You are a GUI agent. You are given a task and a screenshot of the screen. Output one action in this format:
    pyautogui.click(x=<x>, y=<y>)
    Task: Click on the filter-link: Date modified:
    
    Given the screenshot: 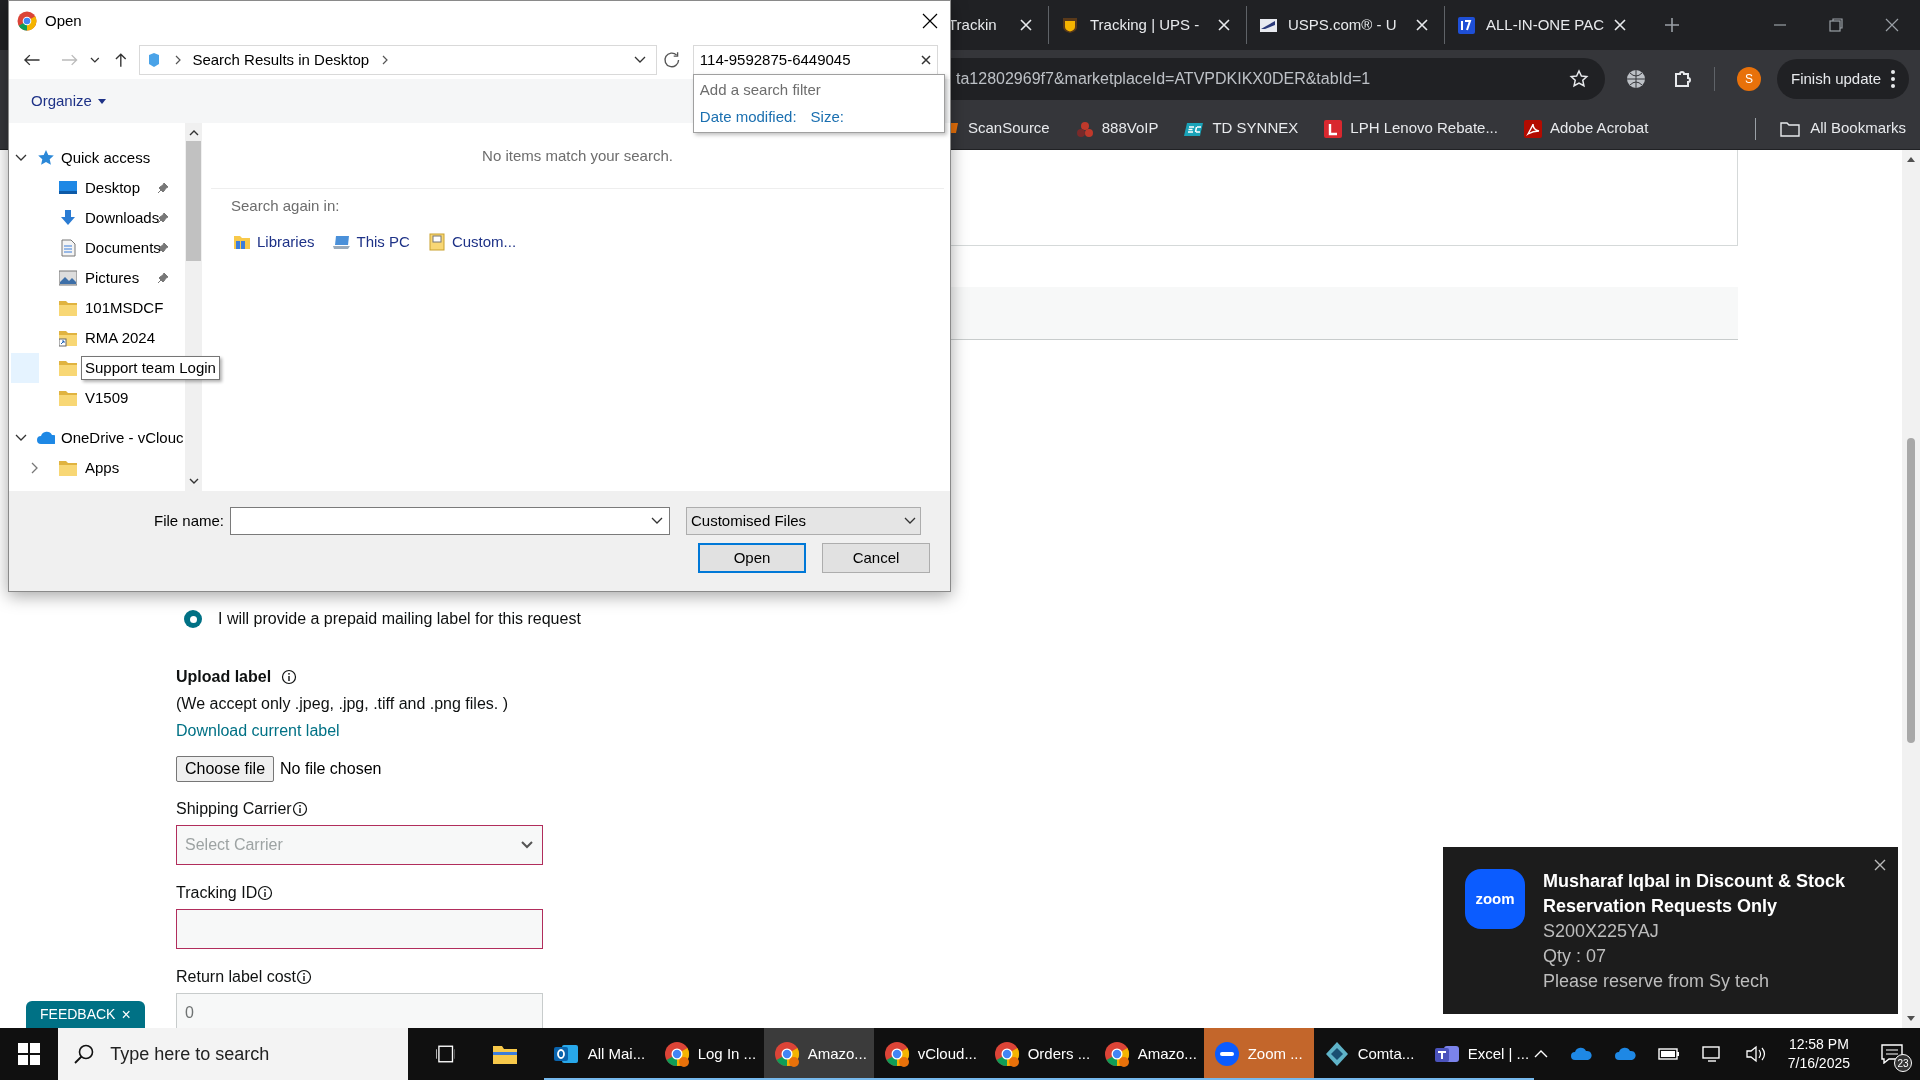 What is the action you would take?
    pyautogui.click(x=748, y=116)
    